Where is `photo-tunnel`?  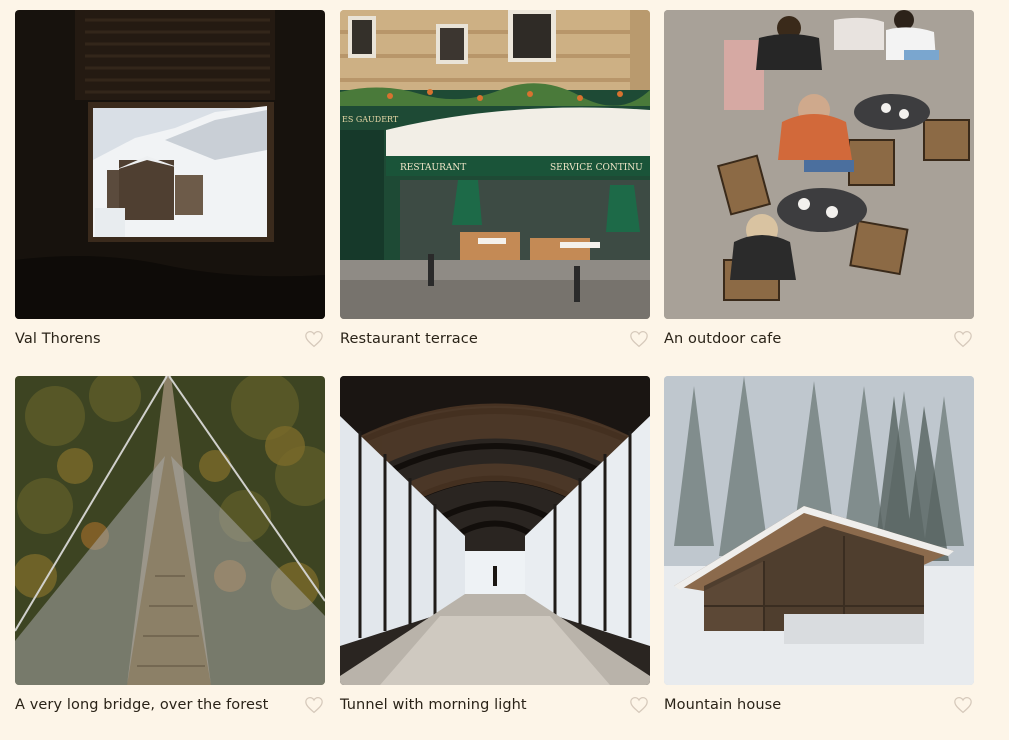
photo-tunnel is located at coordinates (495, 530).